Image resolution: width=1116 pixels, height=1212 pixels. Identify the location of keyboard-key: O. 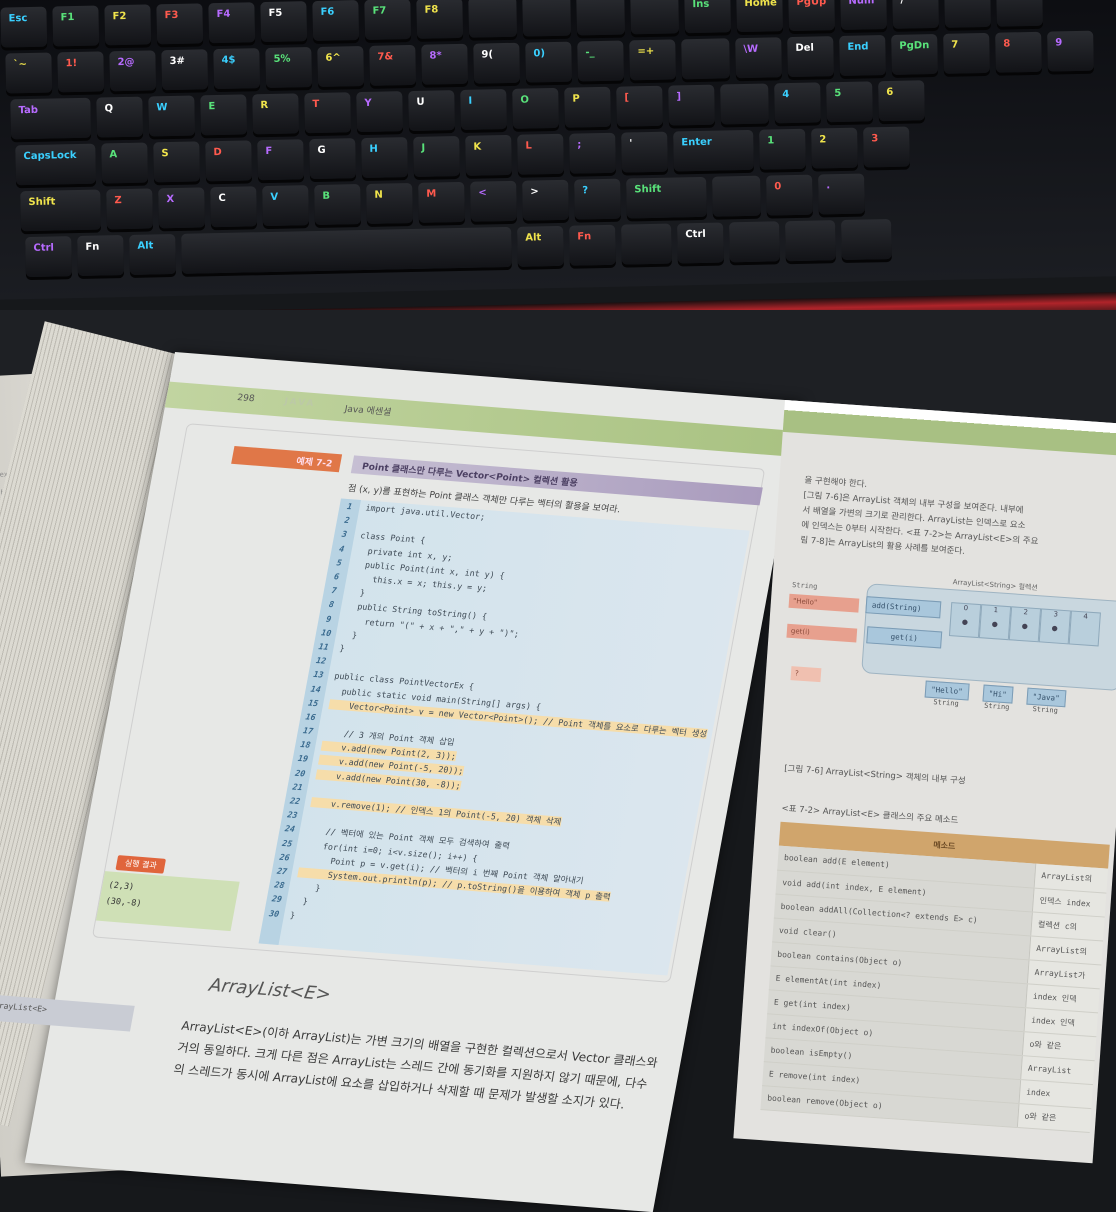
(535, 108).